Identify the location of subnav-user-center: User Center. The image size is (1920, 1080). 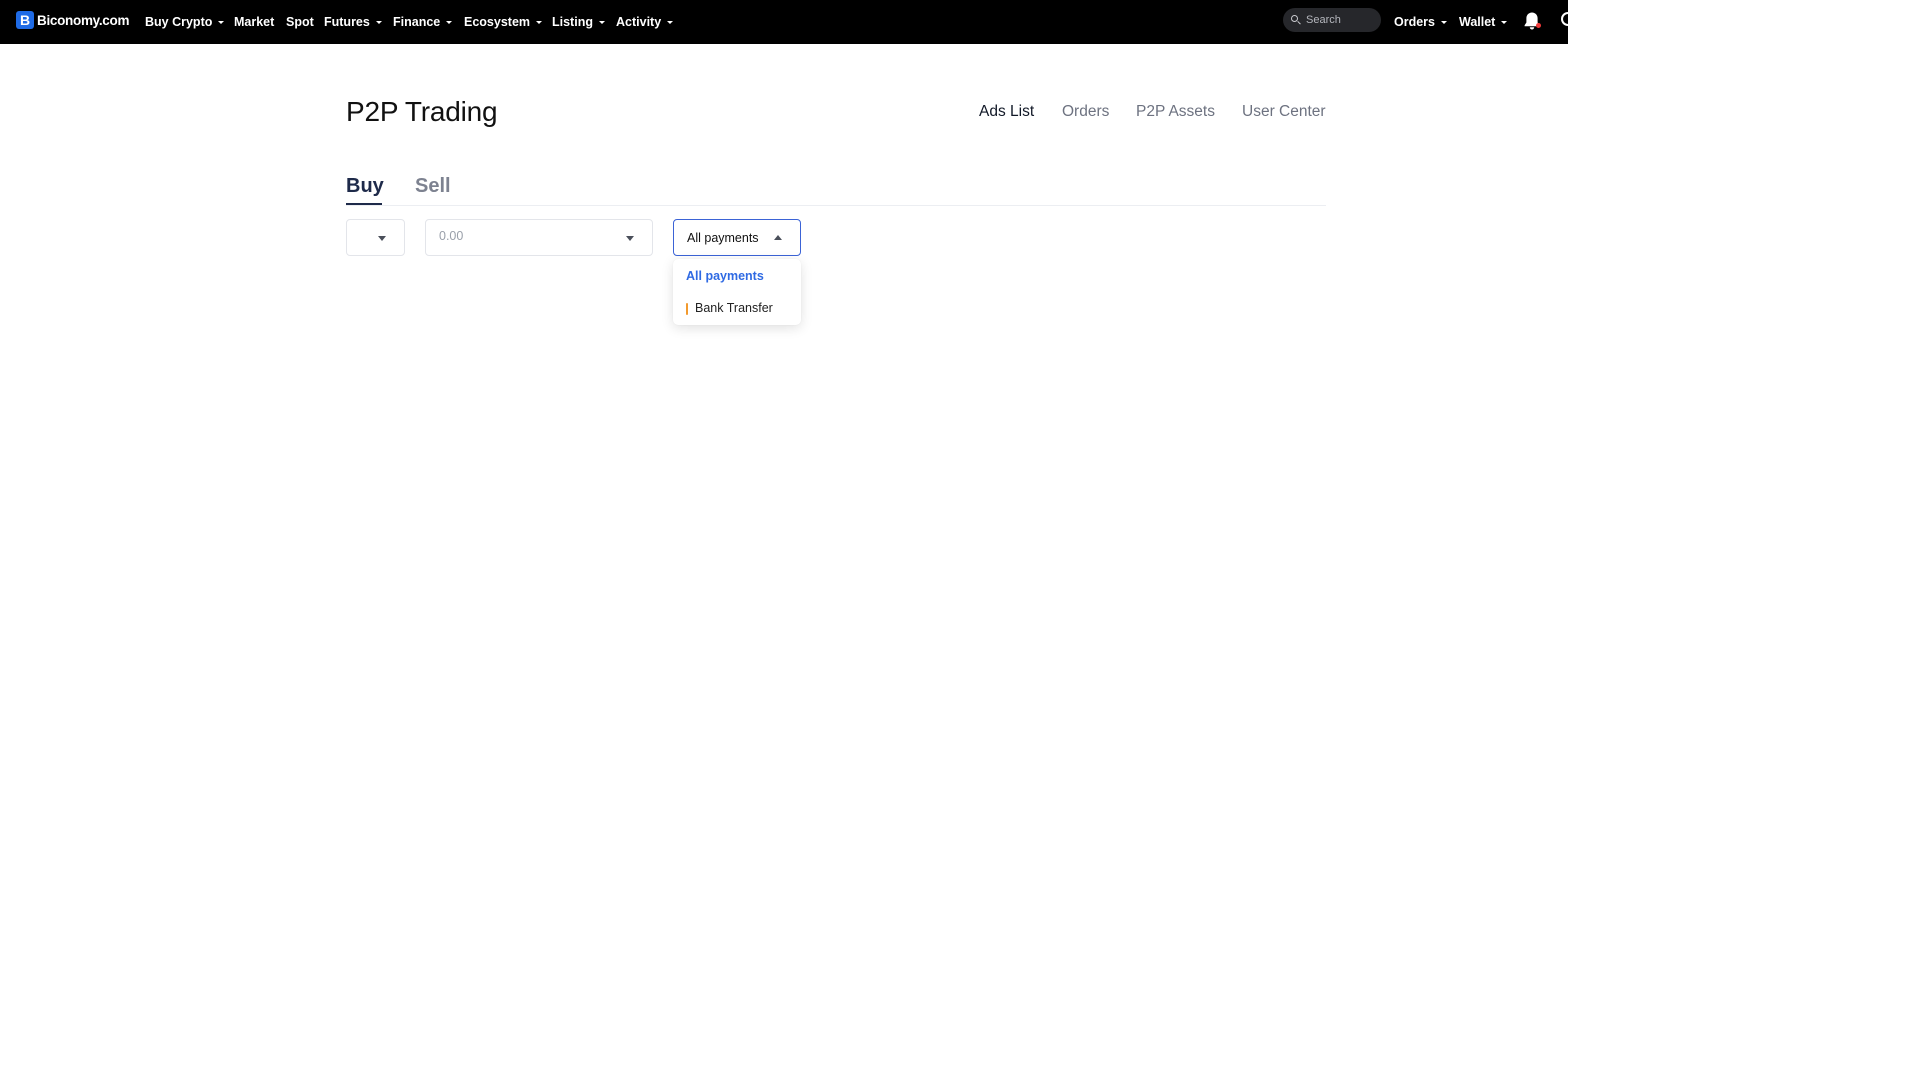
(1284, 112).